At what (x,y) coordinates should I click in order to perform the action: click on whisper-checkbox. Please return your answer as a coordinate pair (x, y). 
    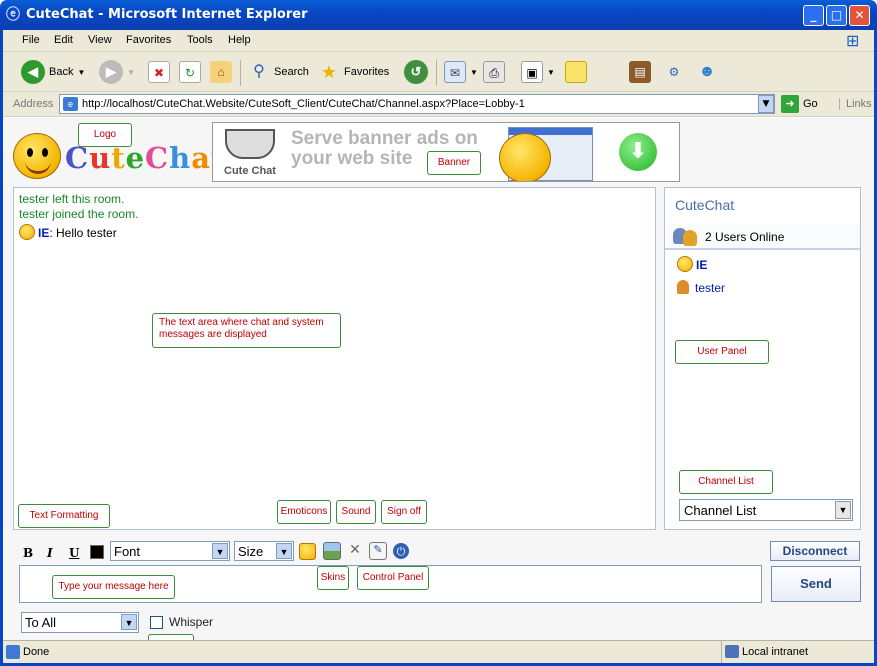
    Looking at the image, I should click on (156, 622).